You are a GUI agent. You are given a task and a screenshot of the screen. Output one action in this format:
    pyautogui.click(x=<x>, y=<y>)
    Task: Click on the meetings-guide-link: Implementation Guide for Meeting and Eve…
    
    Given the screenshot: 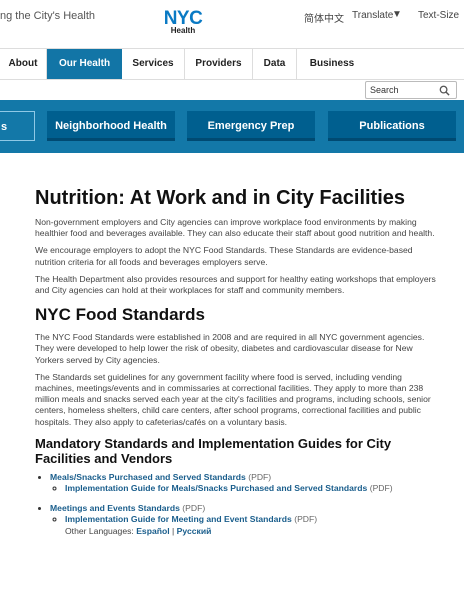 What is the action you would take?
    pyautogui.click(x=178, y=519)
    